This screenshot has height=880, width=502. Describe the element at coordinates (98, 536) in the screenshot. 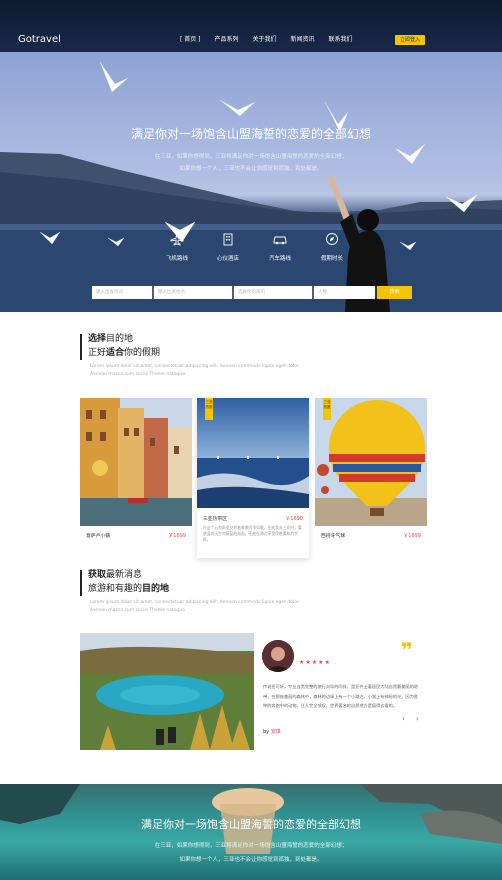

I see `card-name: 意萨卢小镇` at that location.